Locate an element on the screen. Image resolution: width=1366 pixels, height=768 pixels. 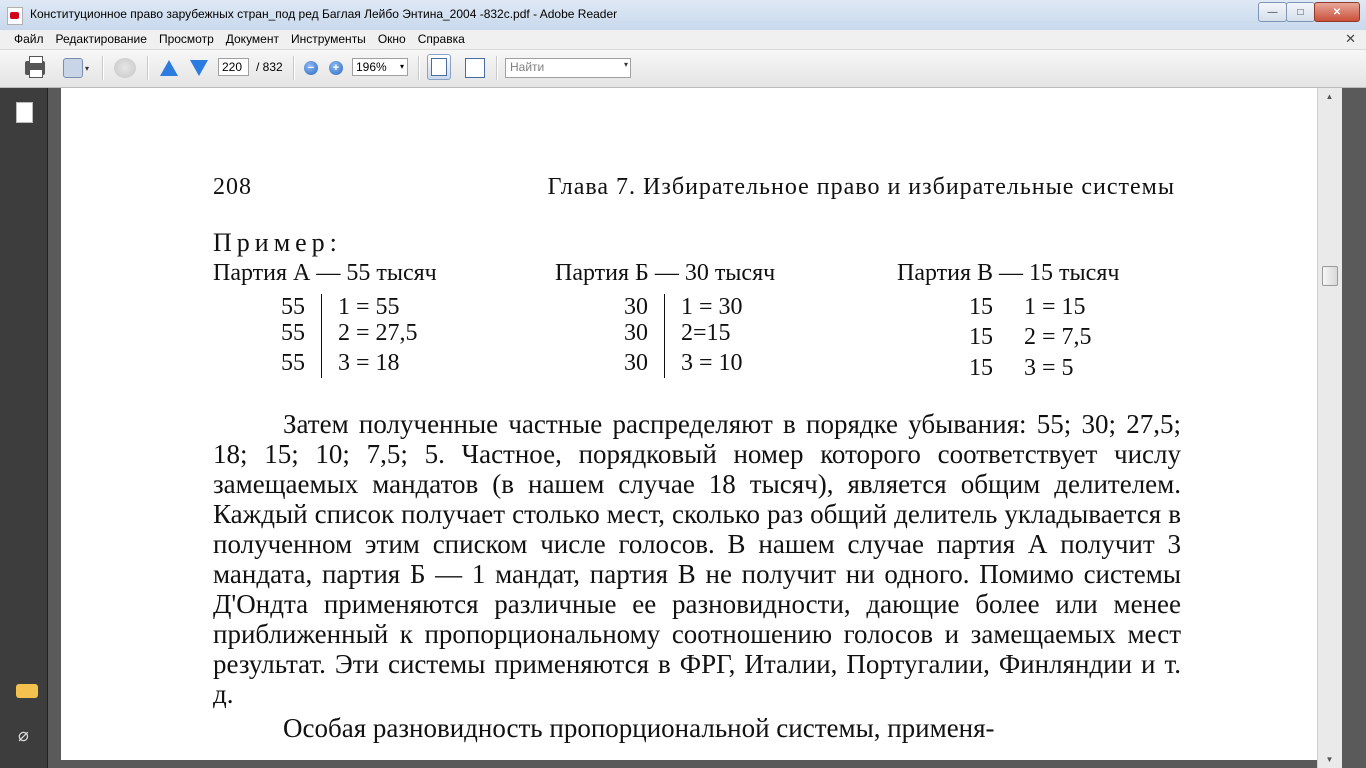
party-b-header: Партия Б — 30 тысяч is located at coordinates (665, 273).